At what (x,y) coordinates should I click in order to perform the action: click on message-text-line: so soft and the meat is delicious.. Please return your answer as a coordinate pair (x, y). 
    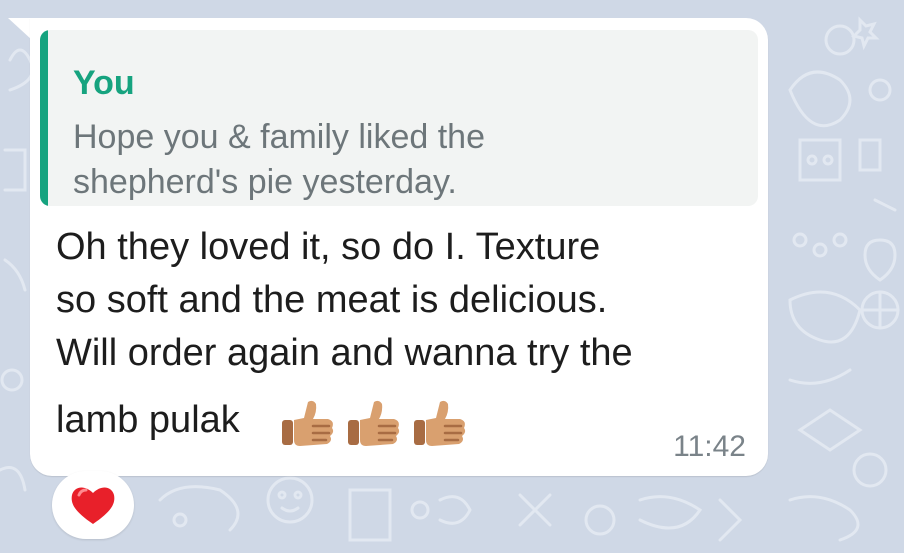
    Looking at the image, I should click on (332, 300).